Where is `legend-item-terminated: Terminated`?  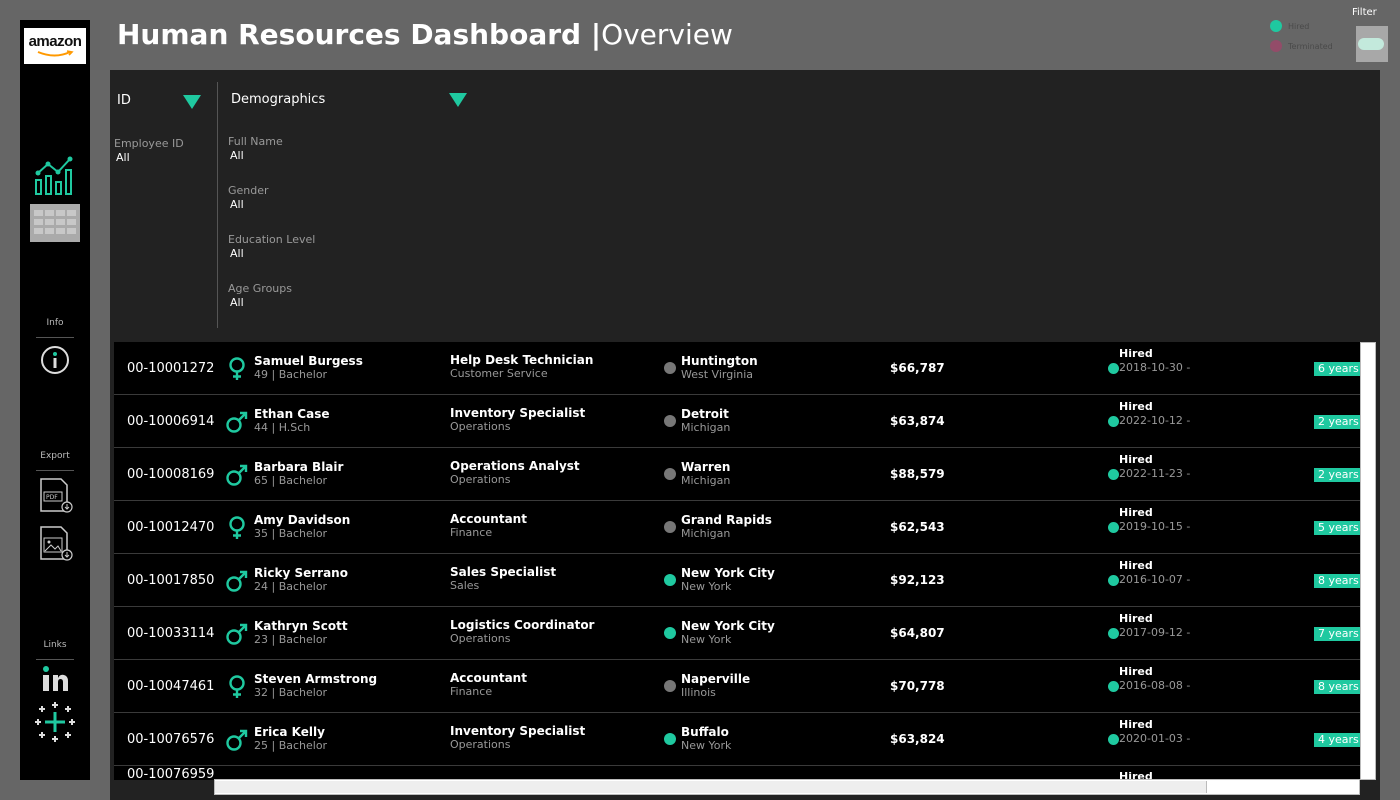 legend-item-terminated: Terminated is located at coordinates (1301, 46).